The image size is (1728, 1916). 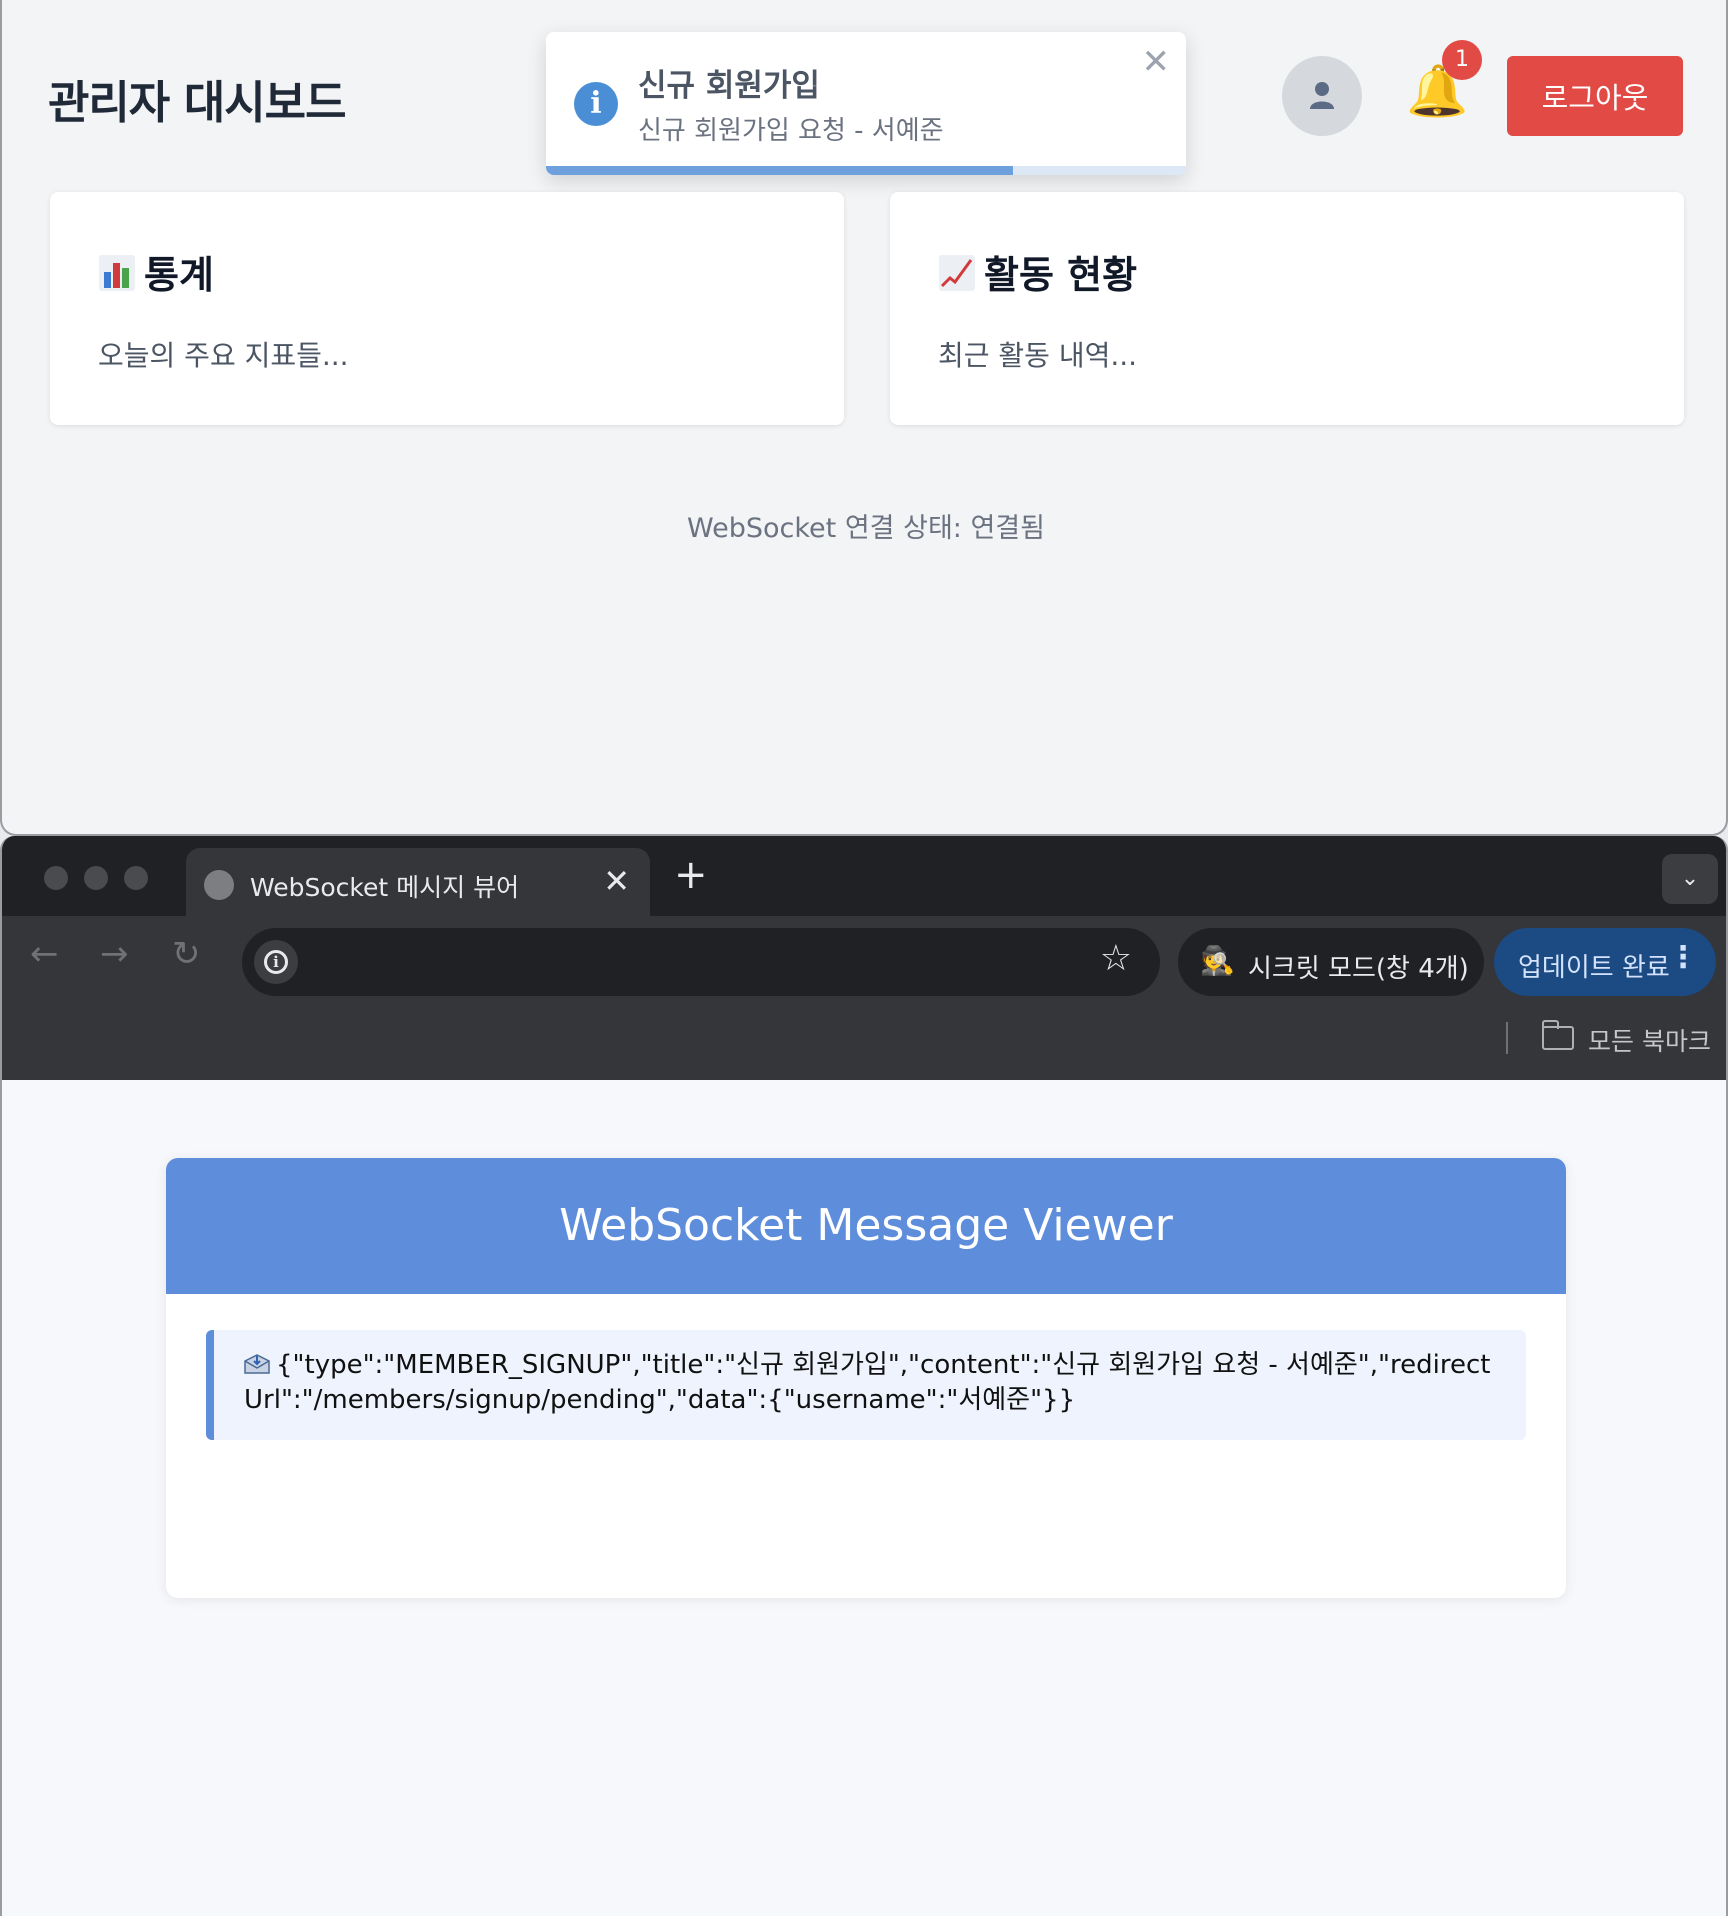 I want to click on window-zoom-button, so click(x=136, y=878).